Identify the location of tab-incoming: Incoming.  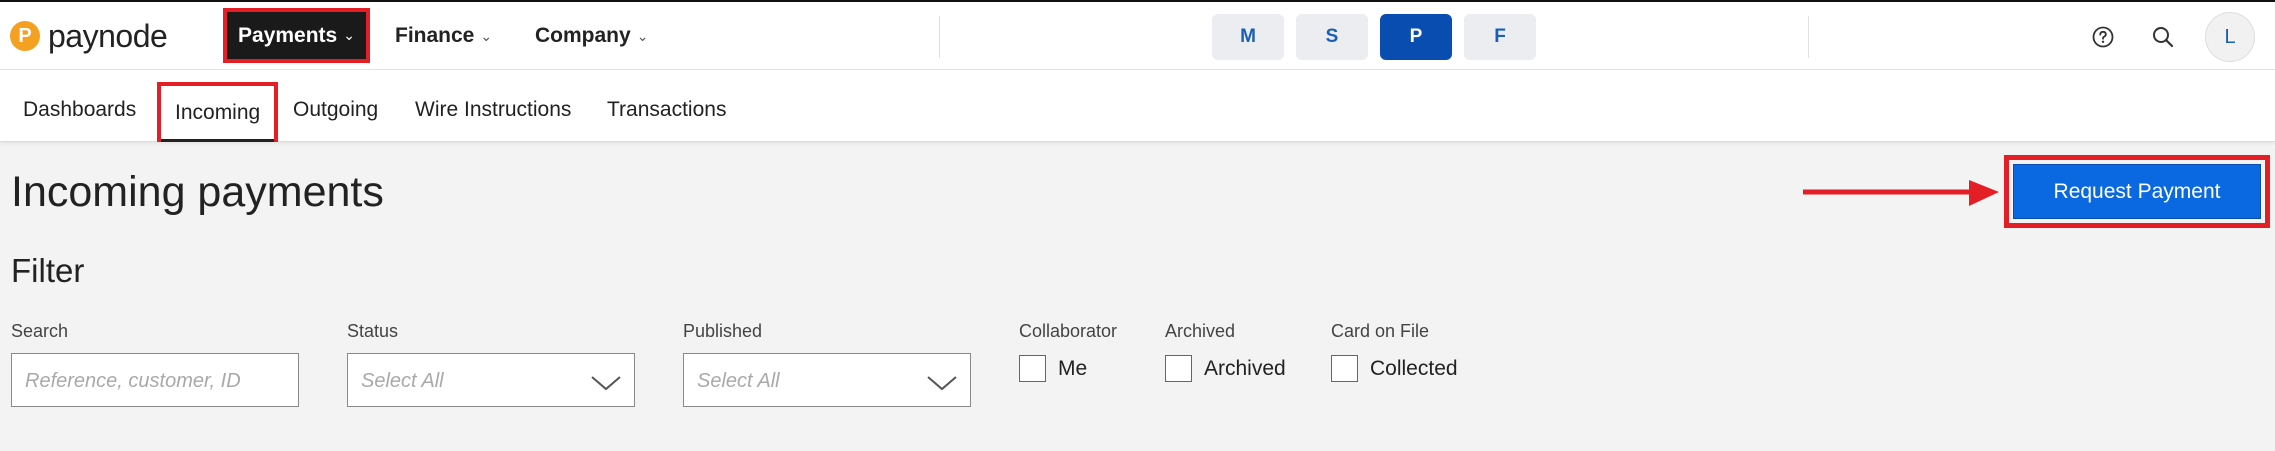
(218, 112).